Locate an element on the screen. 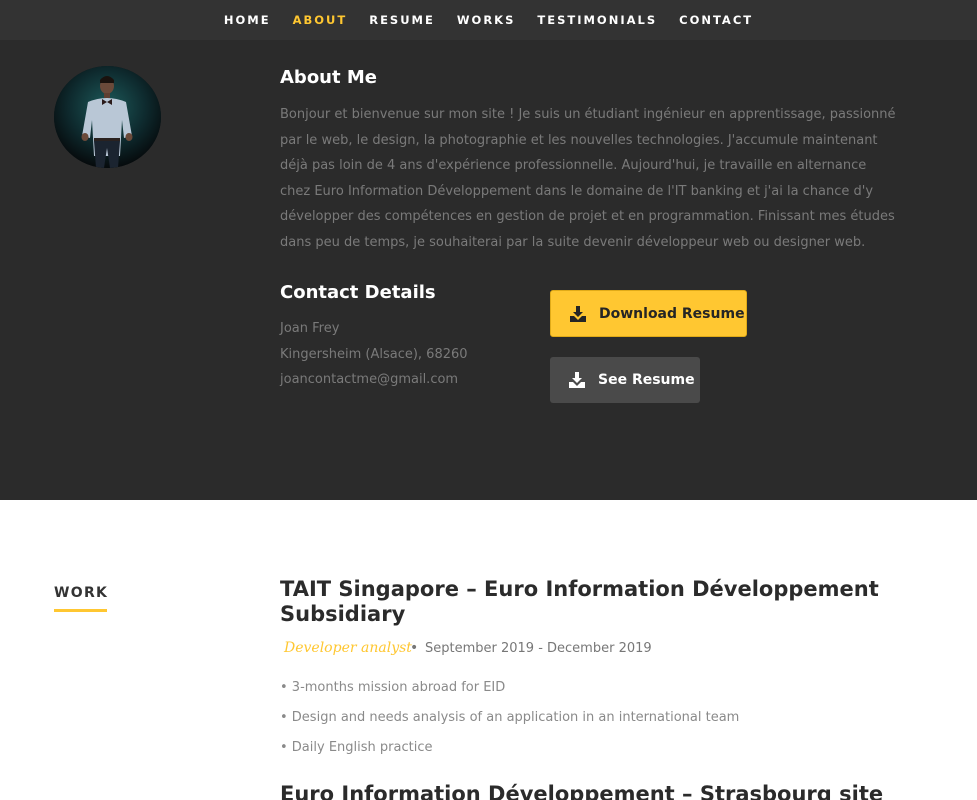  nav-item-home: HOME is located at coordinates (247, 20).